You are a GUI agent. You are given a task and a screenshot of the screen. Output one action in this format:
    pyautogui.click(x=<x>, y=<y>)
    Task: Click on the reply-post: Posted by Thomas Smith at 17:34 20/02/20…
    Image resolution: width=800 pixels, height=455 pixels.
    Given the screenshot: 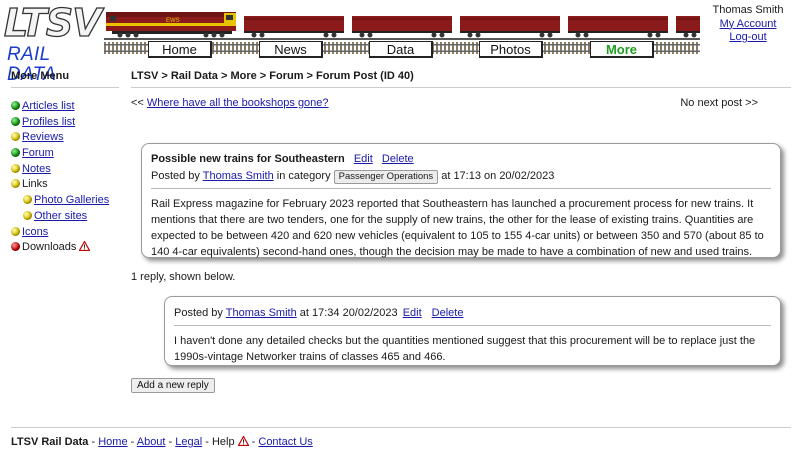 What is the action you would take?
    pyautogui.click(x=472, y=331)
    